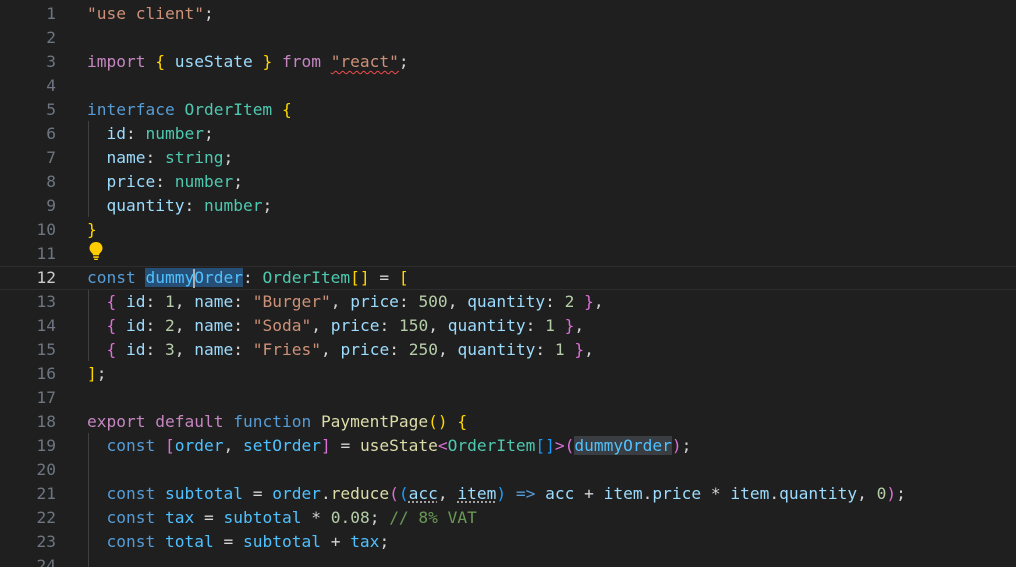 The width and height of the screenshot is (1016, 567). I want to click on lightbulb-icon, so click(96, 251).